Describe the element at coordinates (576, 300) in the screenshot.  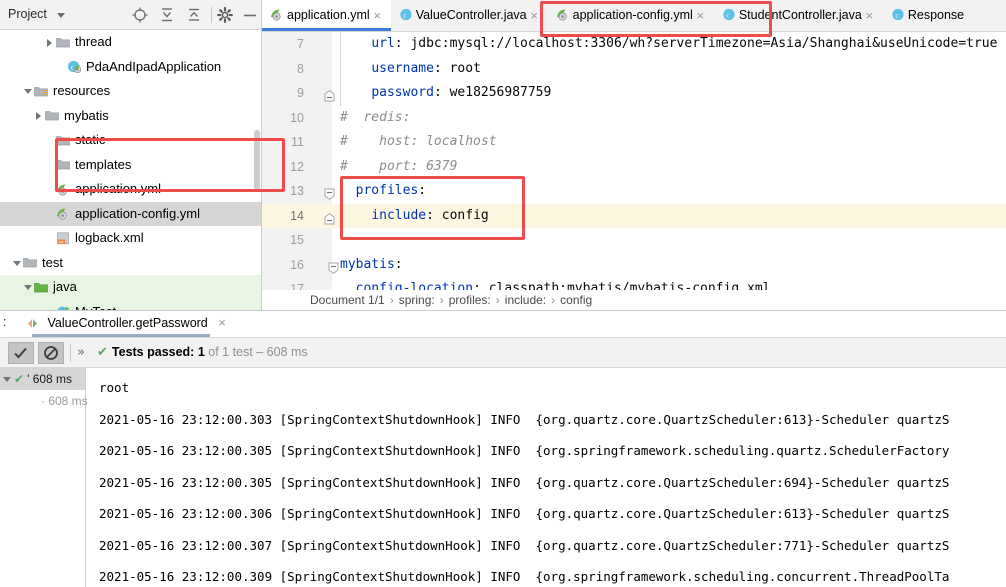
I see `breadcrumb-item: config` at that location.